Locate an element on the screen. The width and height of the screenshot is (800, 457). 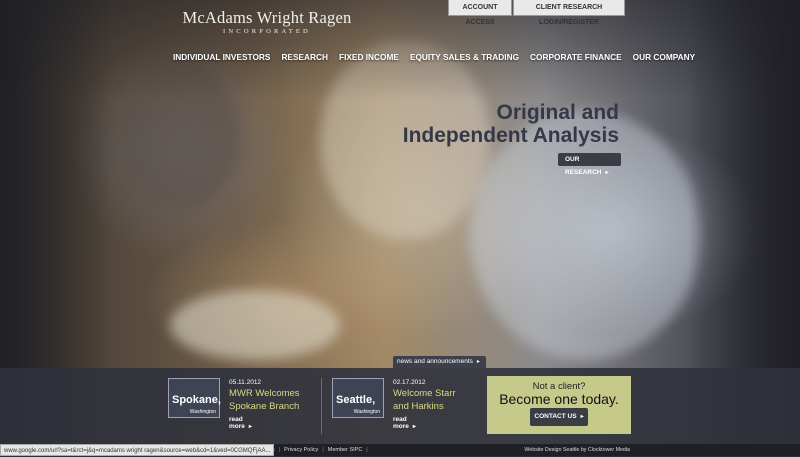
member-sipc-link: Member SIPC is located at coordinates (345, 450).